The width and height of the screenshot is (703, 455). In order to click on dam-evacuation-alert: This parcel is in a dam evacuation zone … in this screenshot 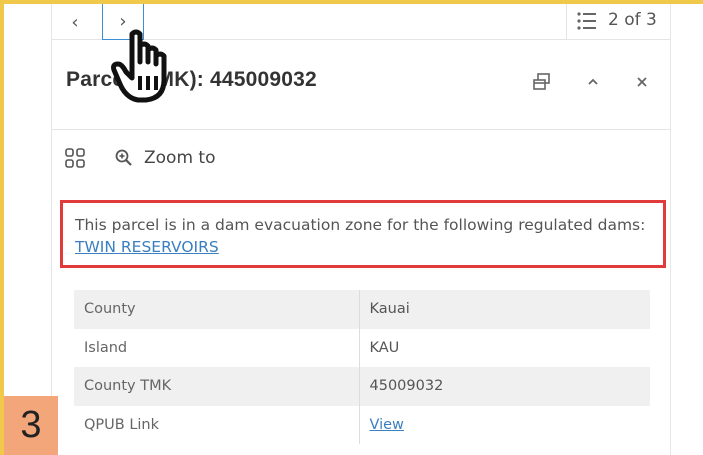, I will do `click(363, 234)`.